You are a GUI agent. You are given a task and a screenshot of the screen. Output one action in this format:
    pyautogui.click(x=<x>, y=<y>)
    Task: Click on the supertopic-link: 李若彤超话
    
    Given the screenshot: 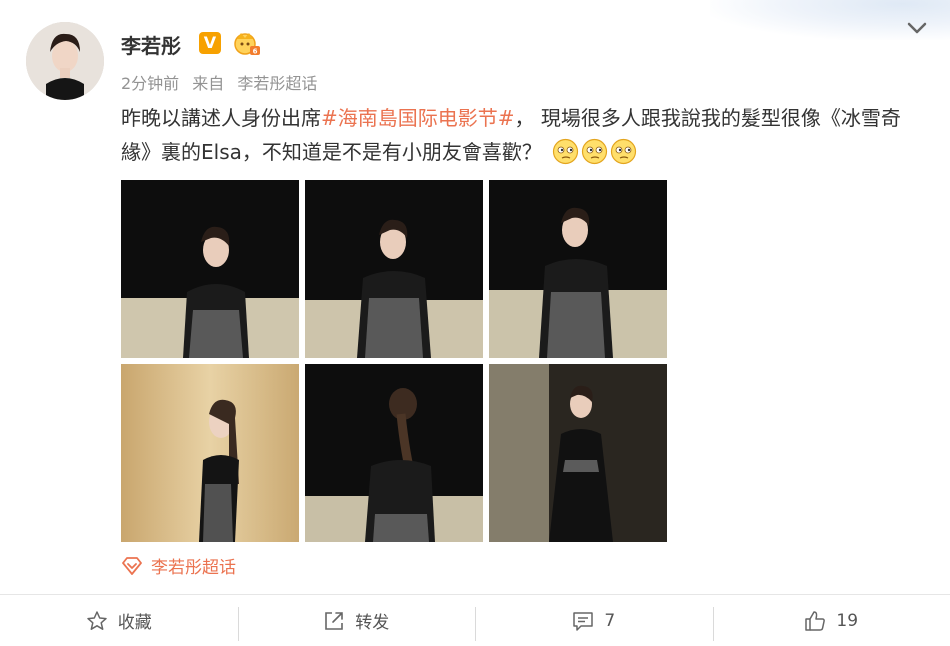 What is the action you would take?
    pyautogui.click(x=178, y=565)
    